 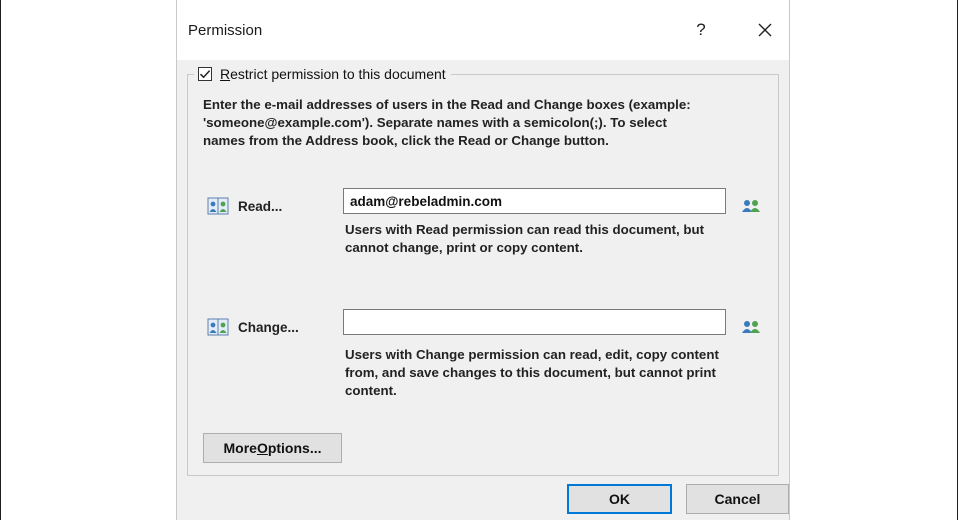 What do you see at coordinates (751, 327) in the screenshot?
I see `change-address-book-icon` at bounding box center [751, 327].